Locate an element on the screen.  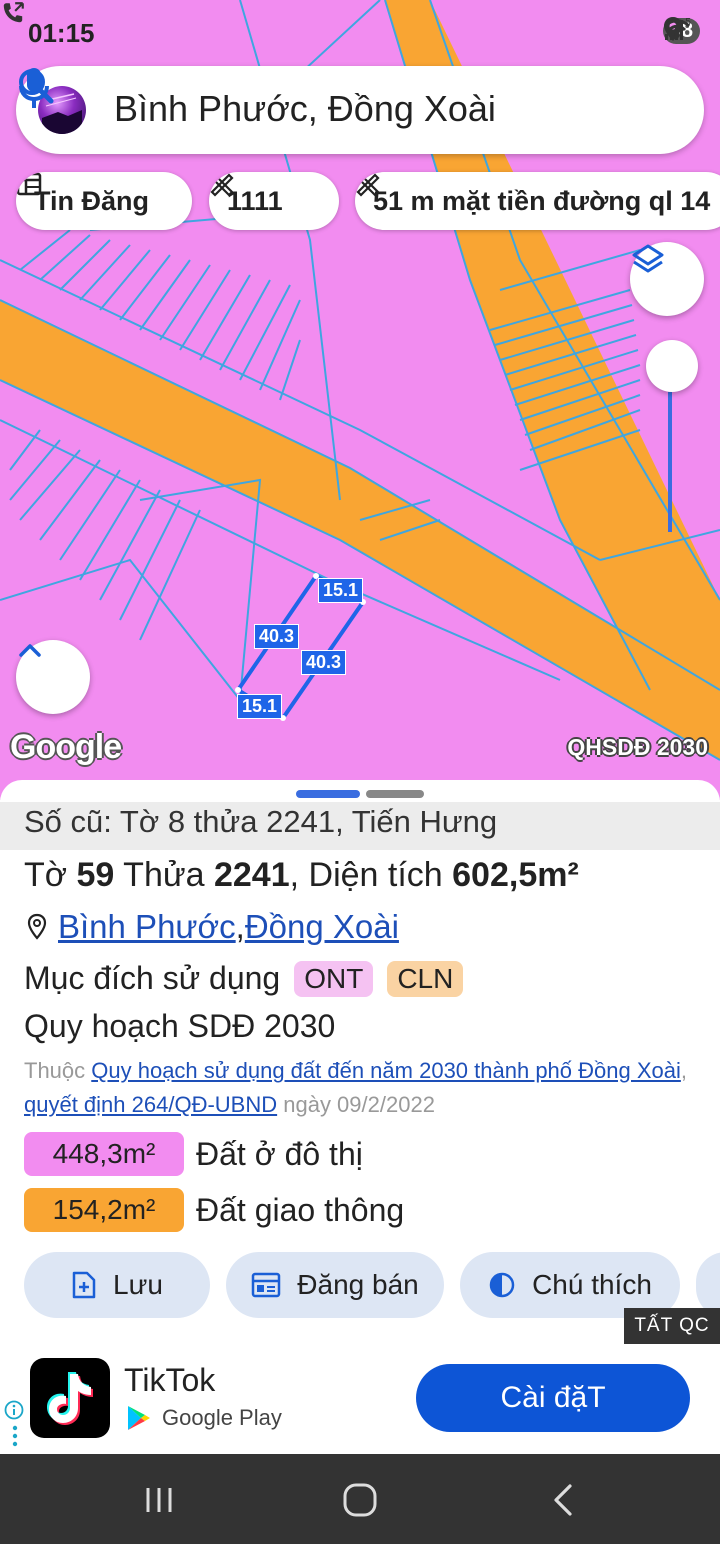
area-row-urban: 448,3m² Đất ở đô thị is located at coordinates (193, 1154).